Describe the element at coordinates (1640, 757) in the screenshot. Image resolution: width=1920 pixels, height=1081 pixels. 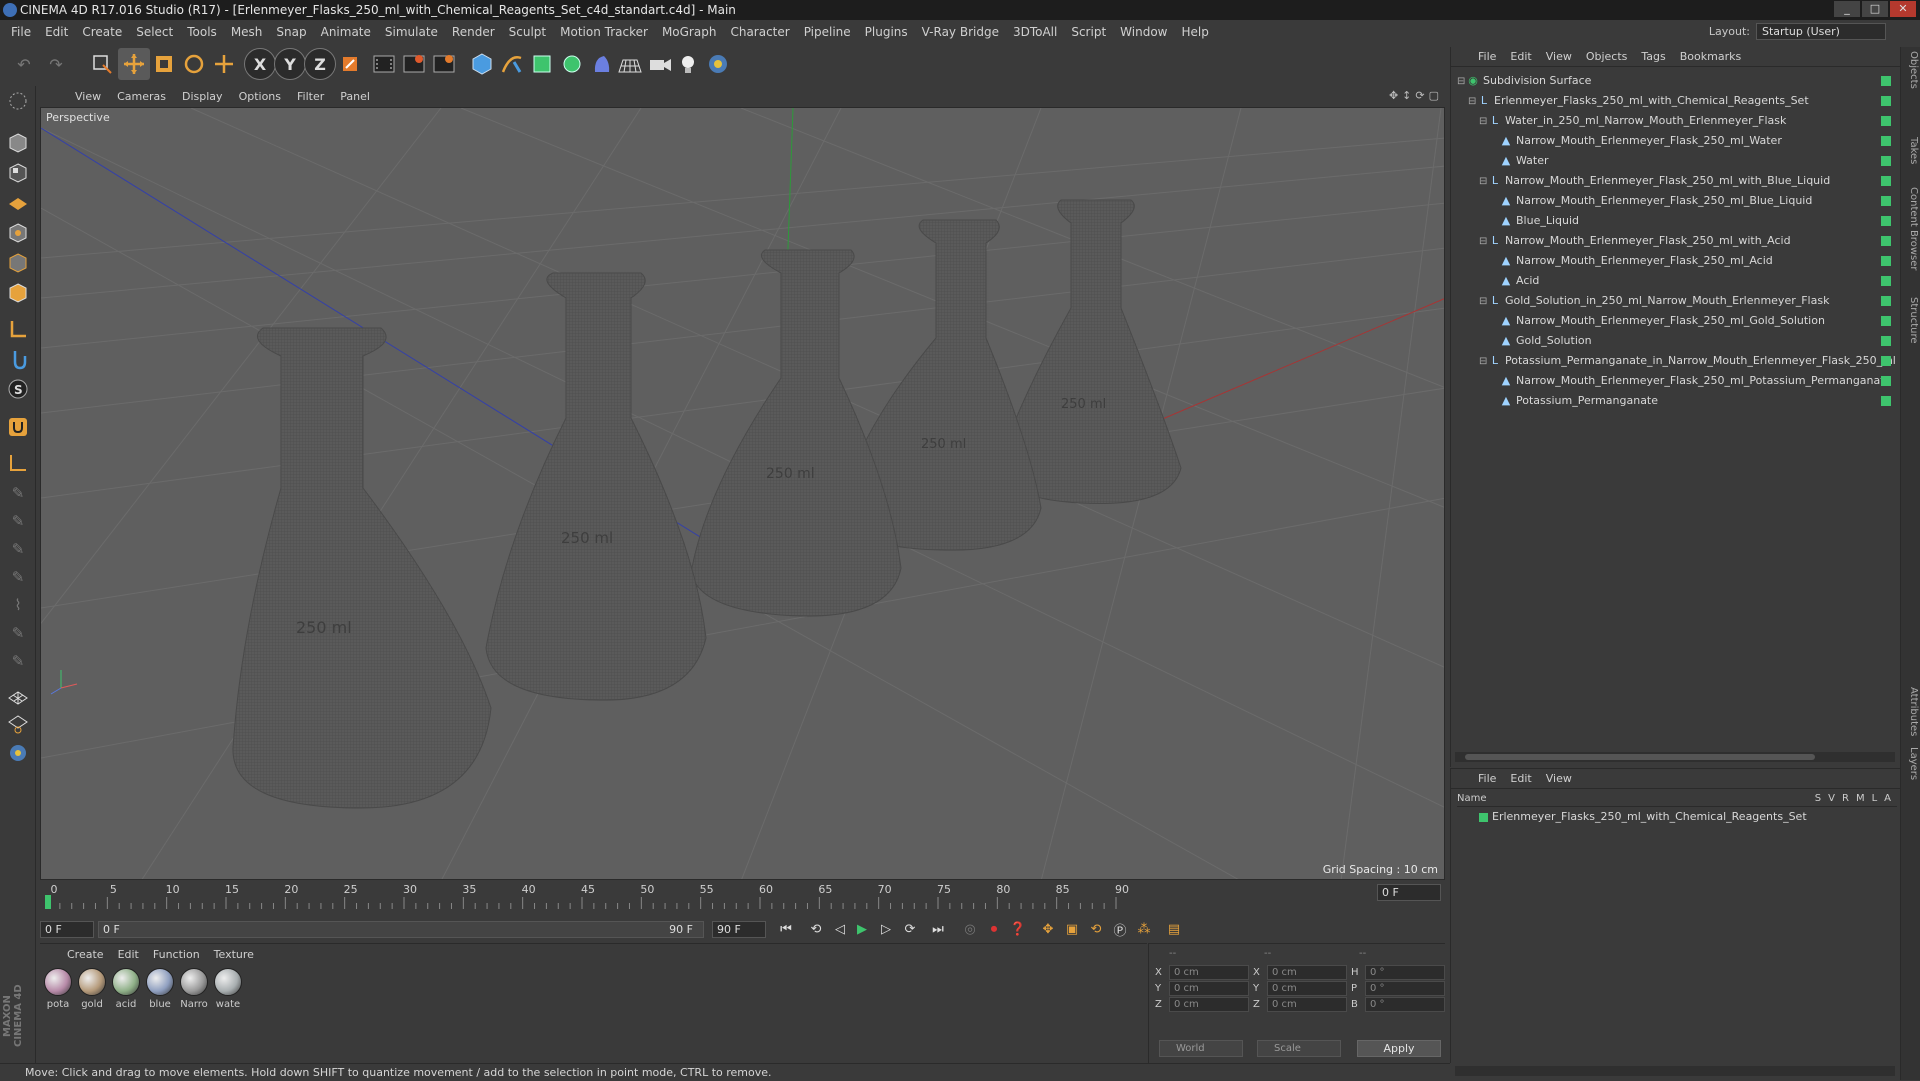
I see `scrollbar-thumb` at that location.